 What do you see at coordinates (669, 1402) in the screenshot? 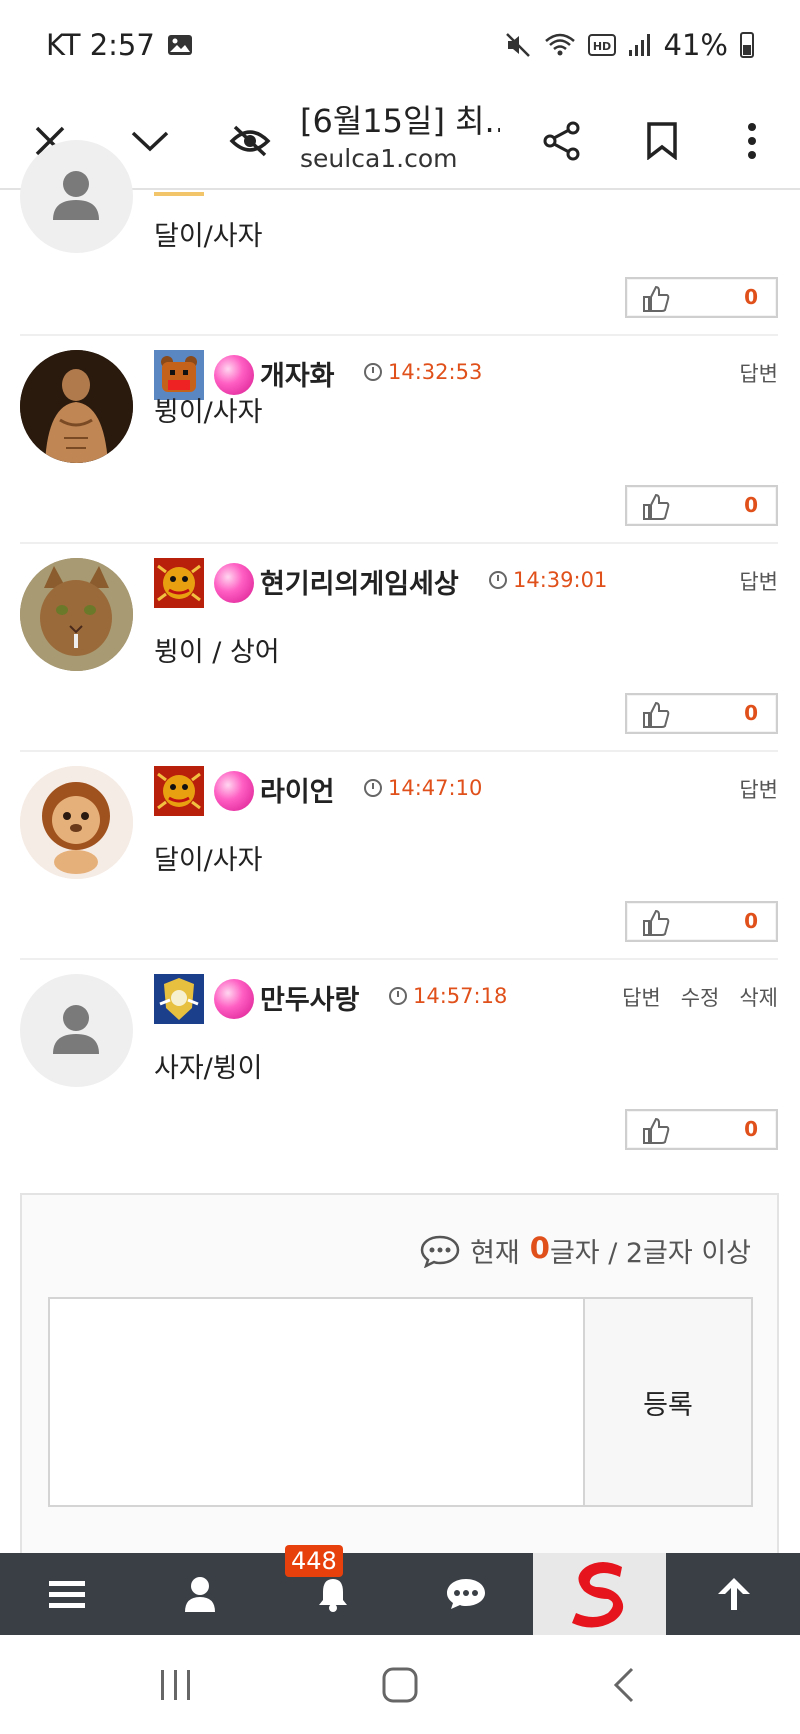
I see `submit-button: 등록` at bounding box center [669, 1402].